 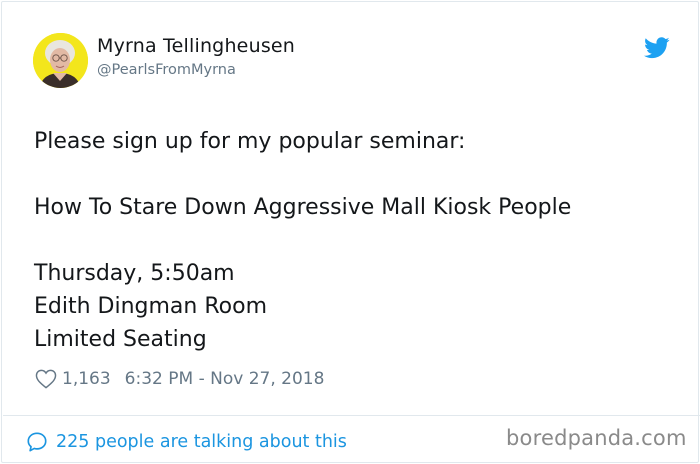 I want to click on divider, so click(x=351, y=415).